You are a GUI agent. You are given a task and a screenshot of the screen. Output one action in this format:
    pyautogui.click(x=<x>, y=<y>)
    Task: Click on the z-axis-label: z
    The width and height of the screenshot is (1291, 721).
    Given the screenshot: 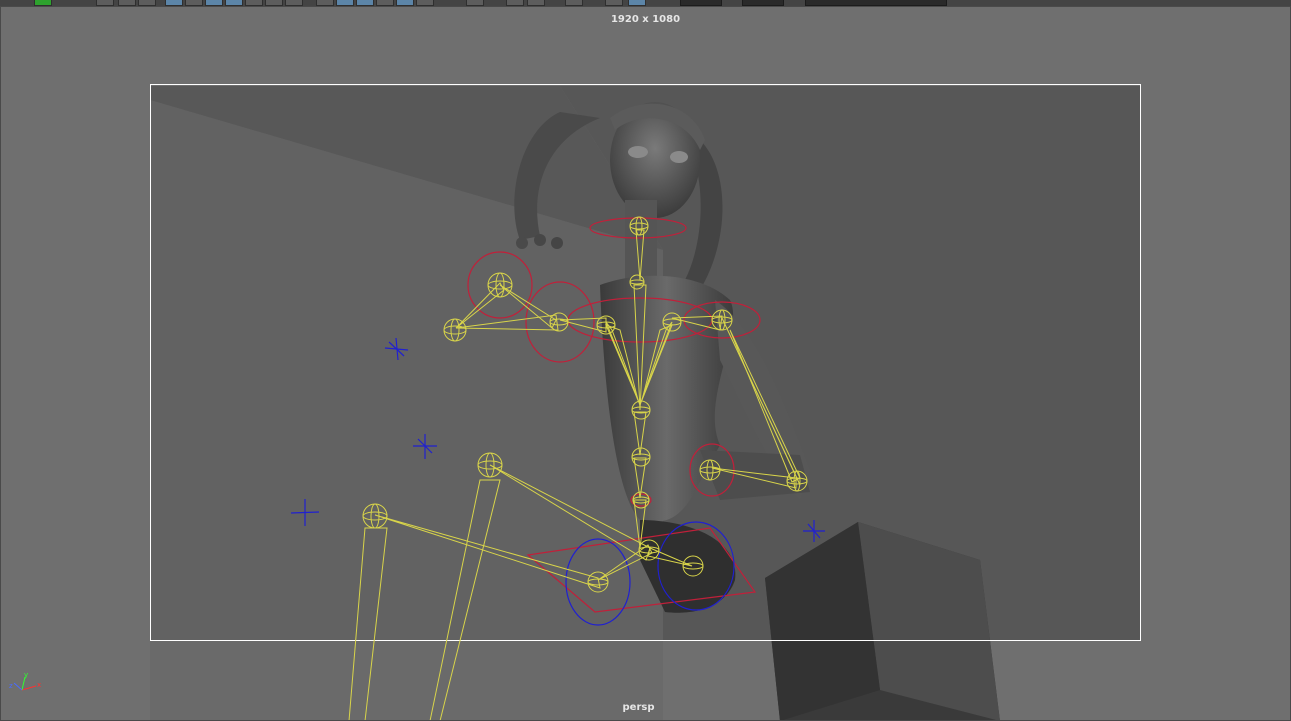 What is the action you would take?
    pyautogui.click(x=11, y=686)
    